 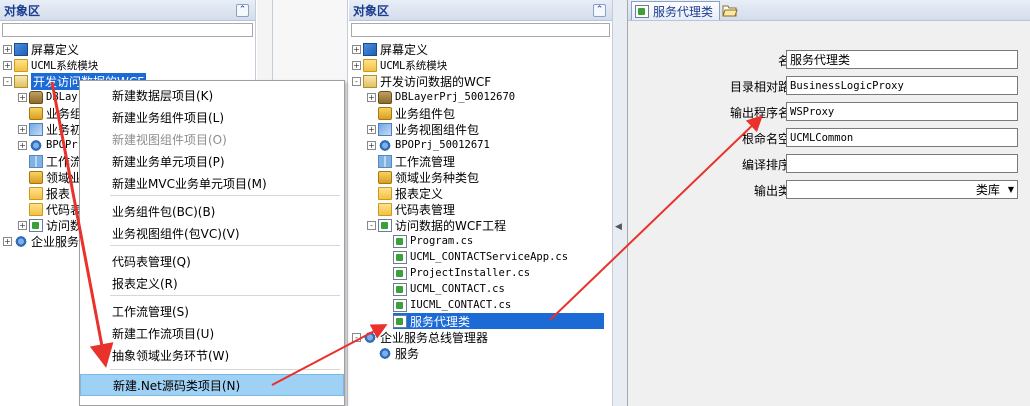 What do you see at coordinates (418, 337) in the screenshot?
I see `tree-item: - 企业服务总线管理器` at bounding box center [418, 337].